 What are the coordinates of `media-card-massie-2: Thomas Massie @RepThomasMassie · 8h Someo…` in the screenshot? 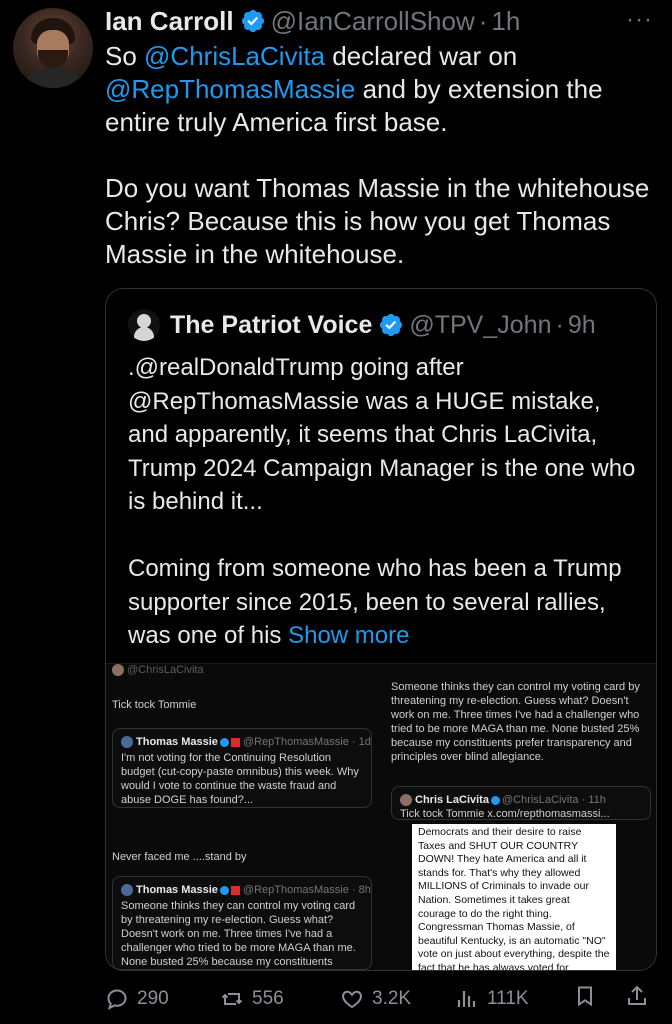 It's located at (242, 923).